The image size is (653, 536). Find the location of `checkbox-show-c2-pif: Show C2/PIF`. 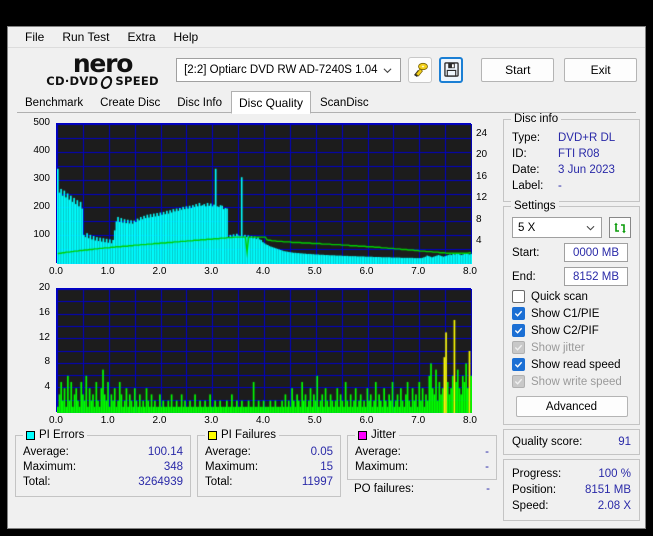

checkbox-show-c2-pif: Show C2/PIF is located at coordinates (571, 330).